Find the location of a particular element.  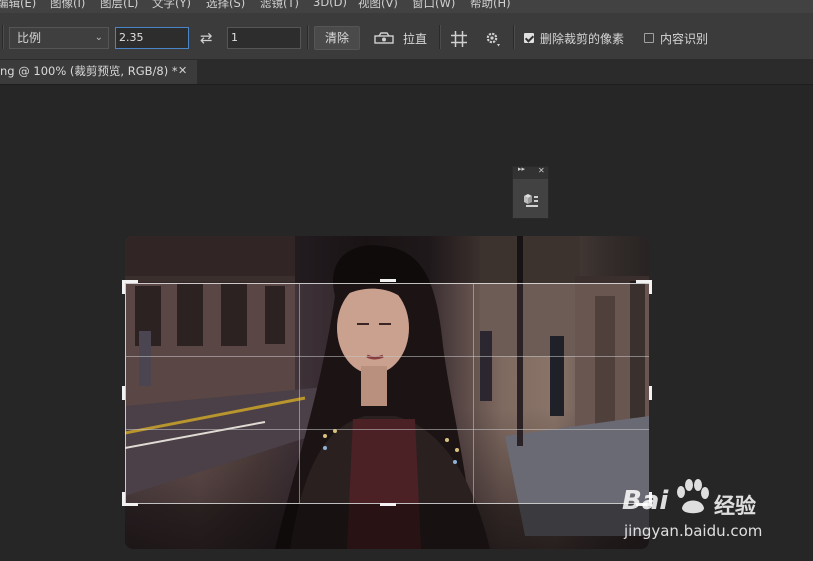

chevron-down-icon: ⌄ is located at coordinates (98, 37).